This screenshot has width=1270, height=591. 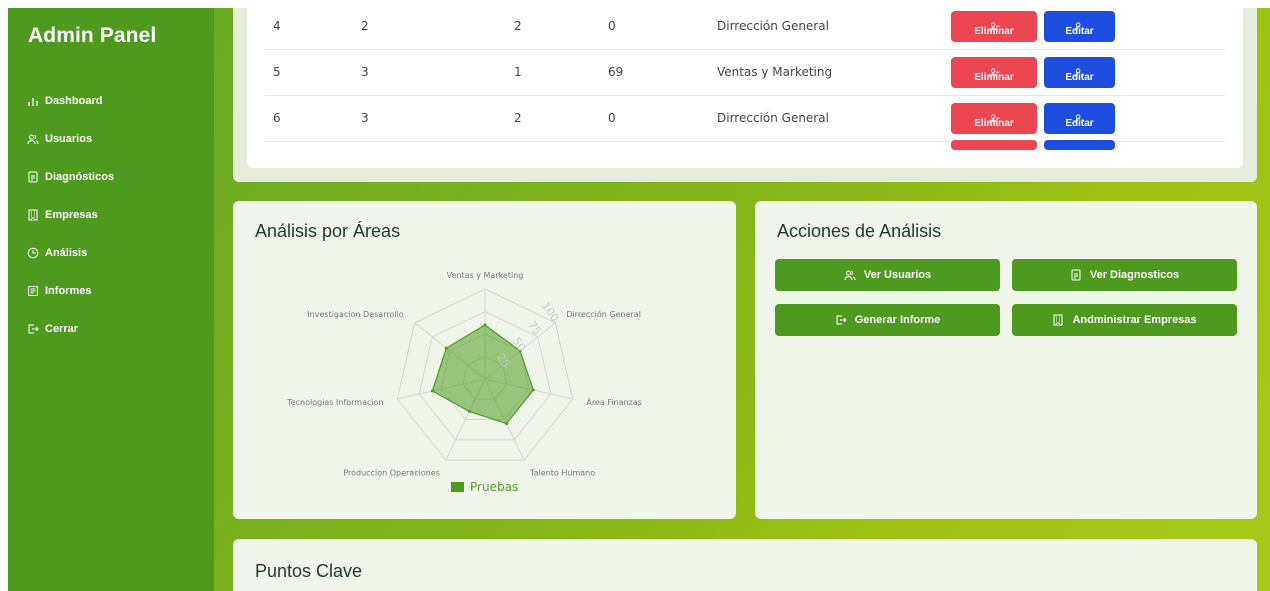 I want to click on radar-category-label: Dirrección General, so click(x=603, y=314).